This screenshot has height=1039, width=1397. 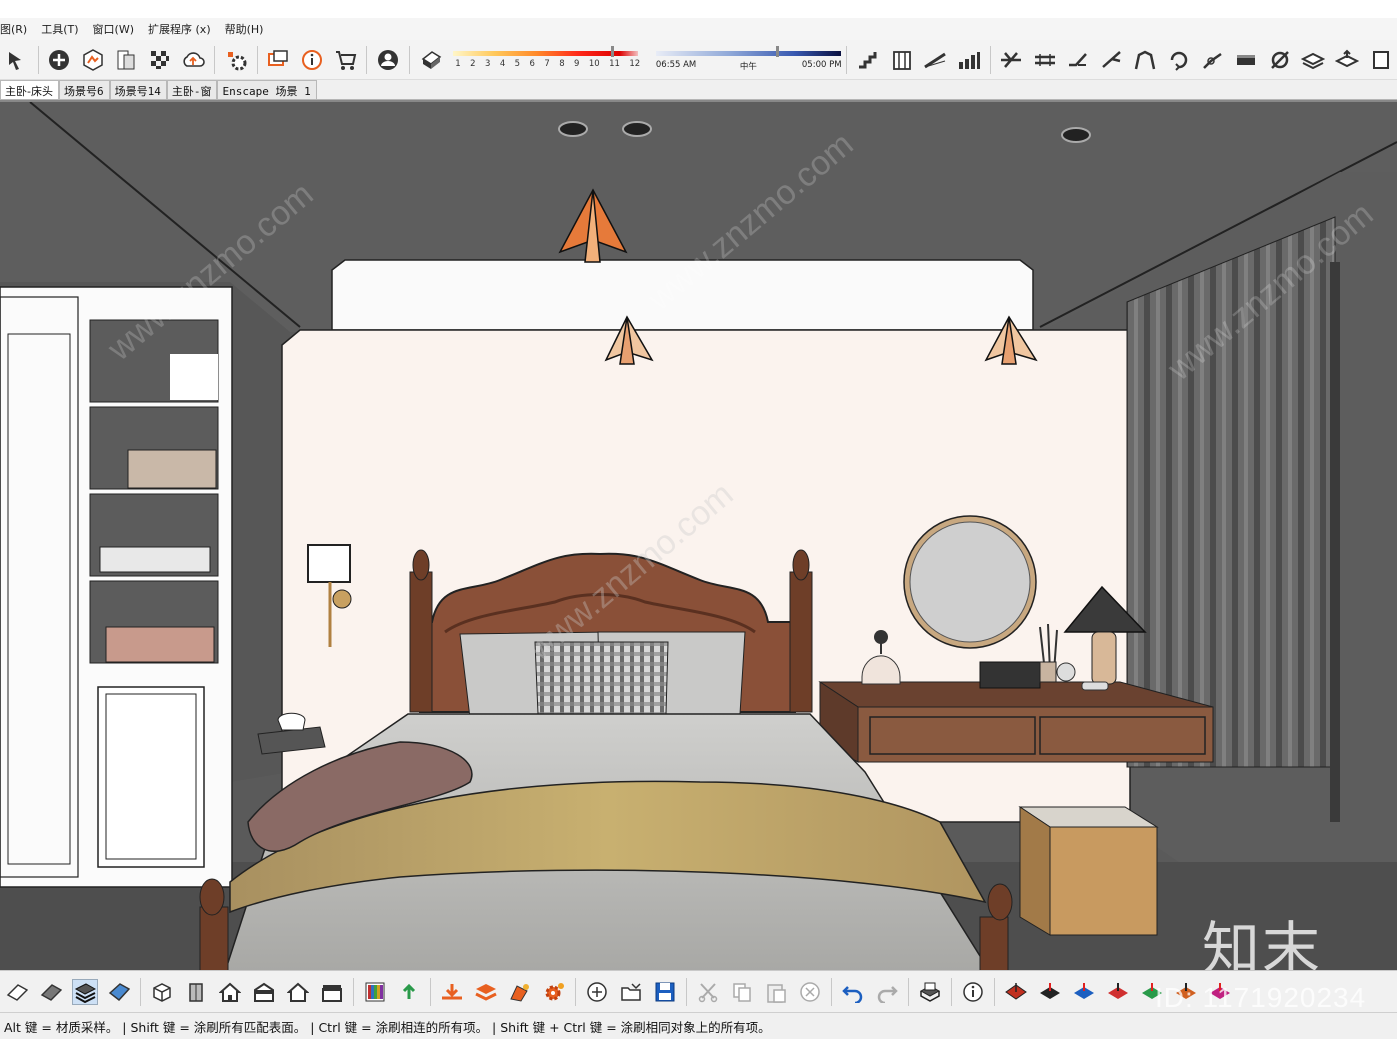 What do you see at coordinates (698, 90) in the screenshot?
I see `scene-tabs: 主卧-床头 场景号6 场景号14 主卧-窗 Enscape 场景 1` at bounding box center [698, 90].